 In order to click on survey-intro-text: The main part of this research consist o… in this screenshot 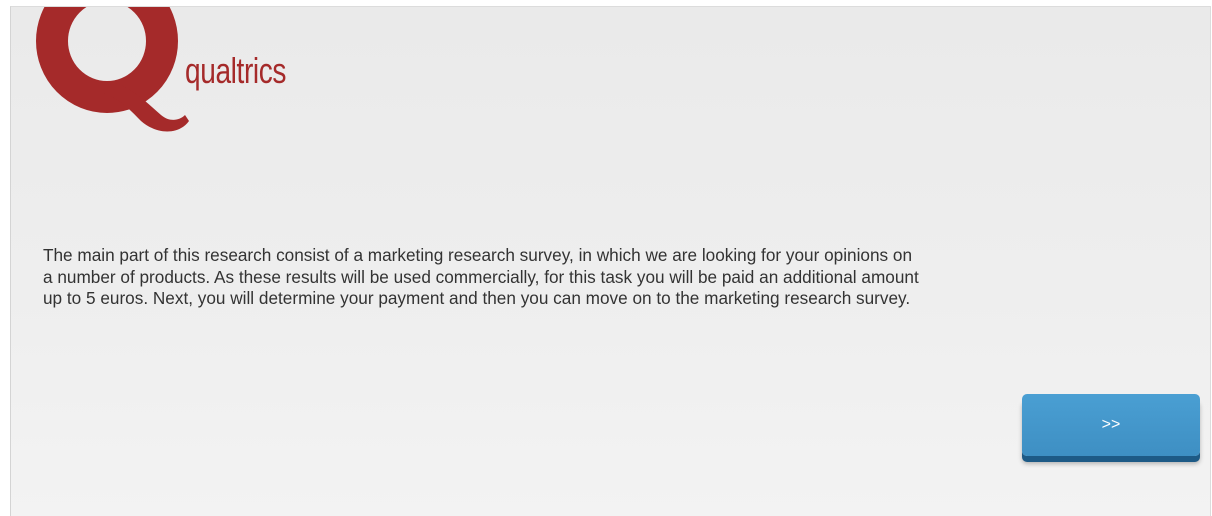, I will do `click(481, 276)`.